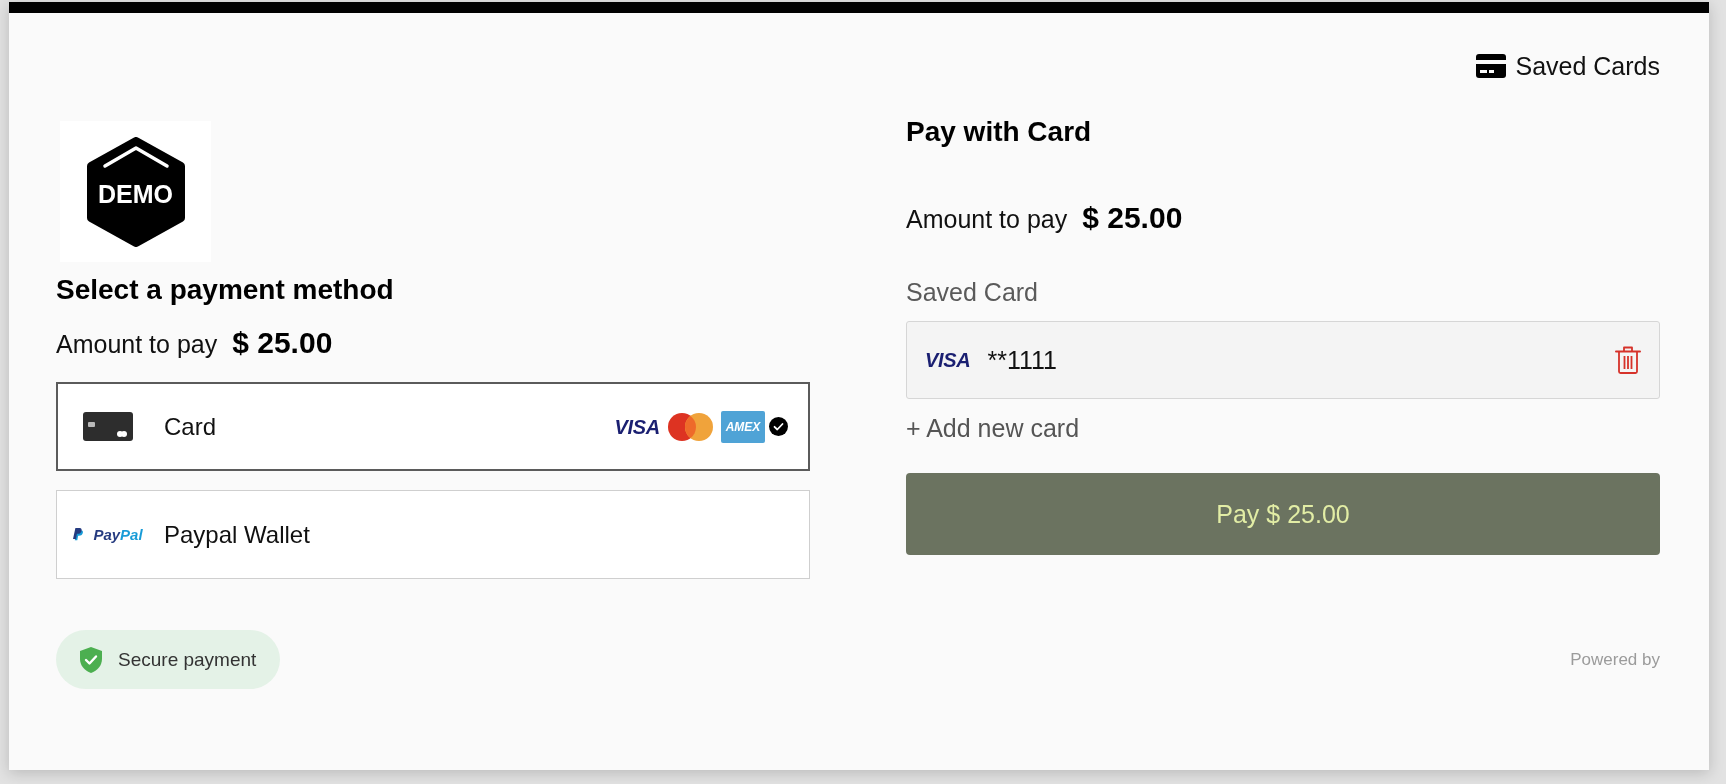 The image size is (1726, 784). I want to click on add-card-link: + Add new card, so click(993, 428).